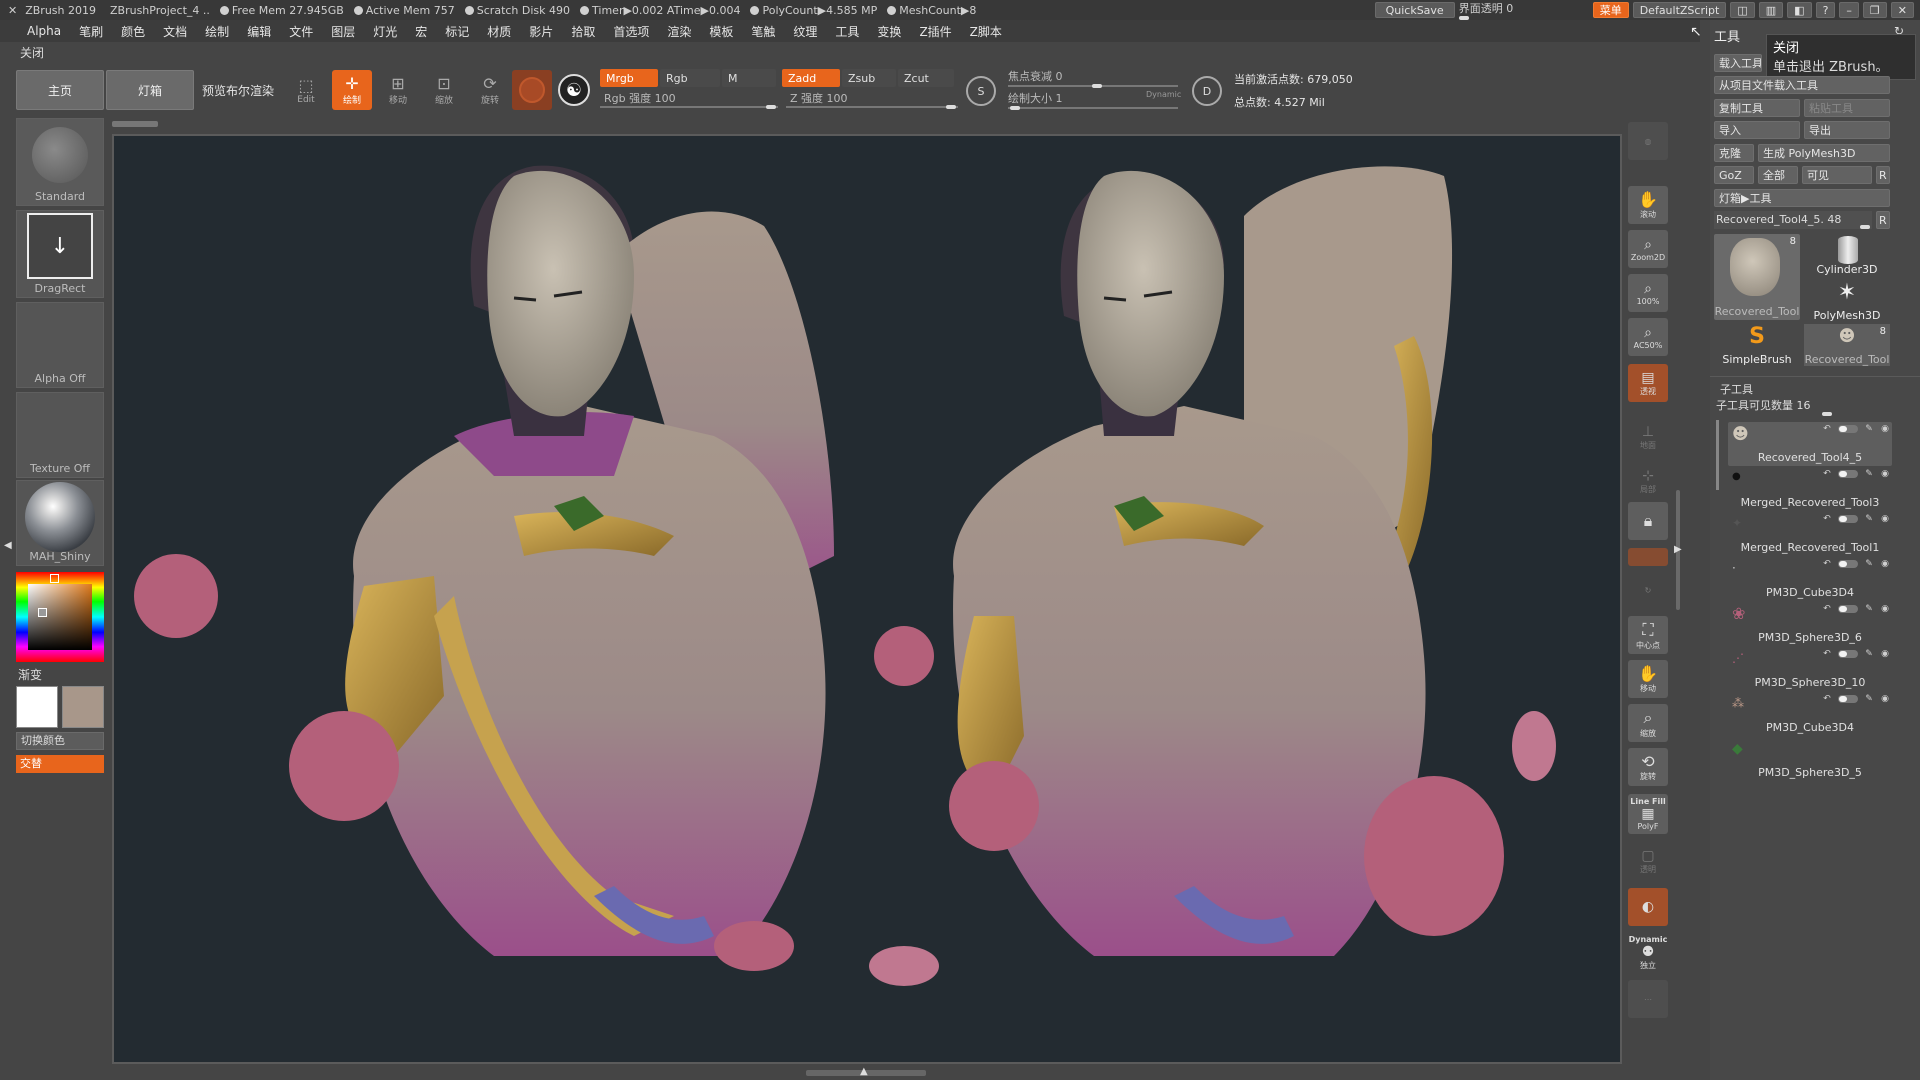  Describe the element at coordinates (1757, 345) in the screenshot. I see `tool-thumb-simplebrush: S SimpleBrush` at that location.